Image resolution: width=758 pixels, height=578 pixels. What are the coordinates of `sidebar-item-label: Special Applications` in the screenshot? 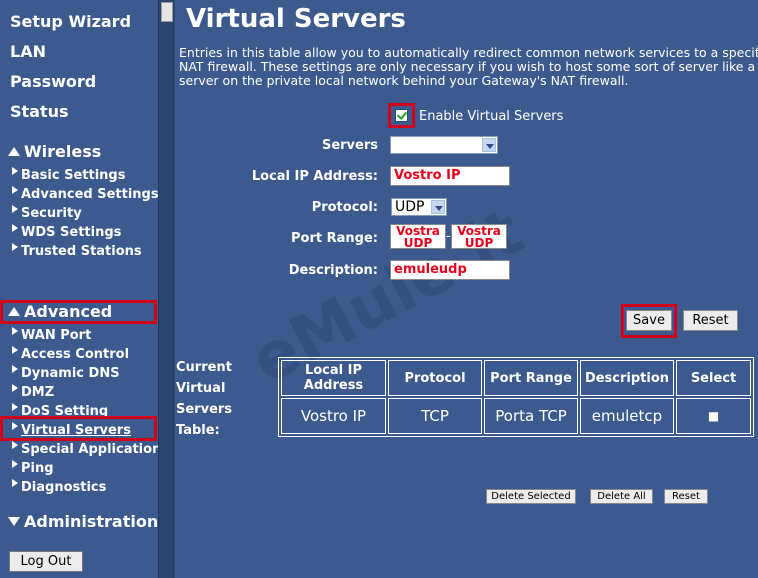 It's located at (95, 449).